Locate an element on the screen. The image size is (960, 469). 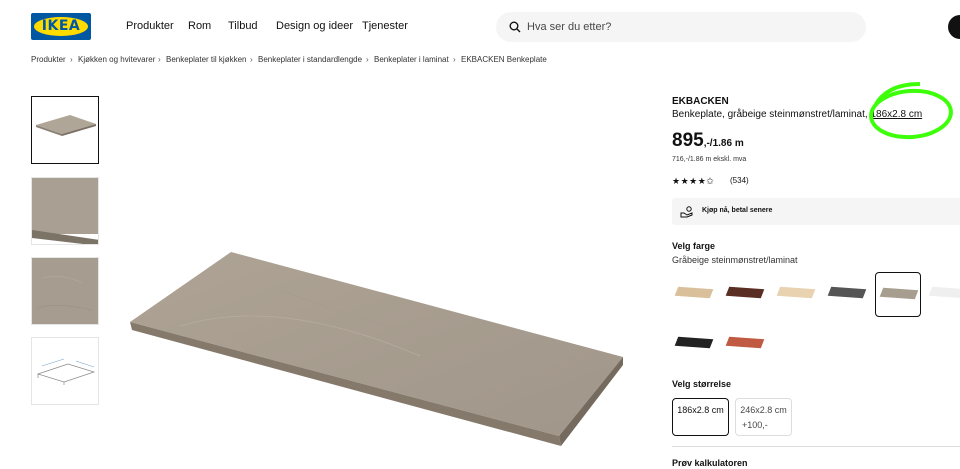
buy-now-pay-later-label: Kjøp nå, betal senere is located at coordinates (737, 210).